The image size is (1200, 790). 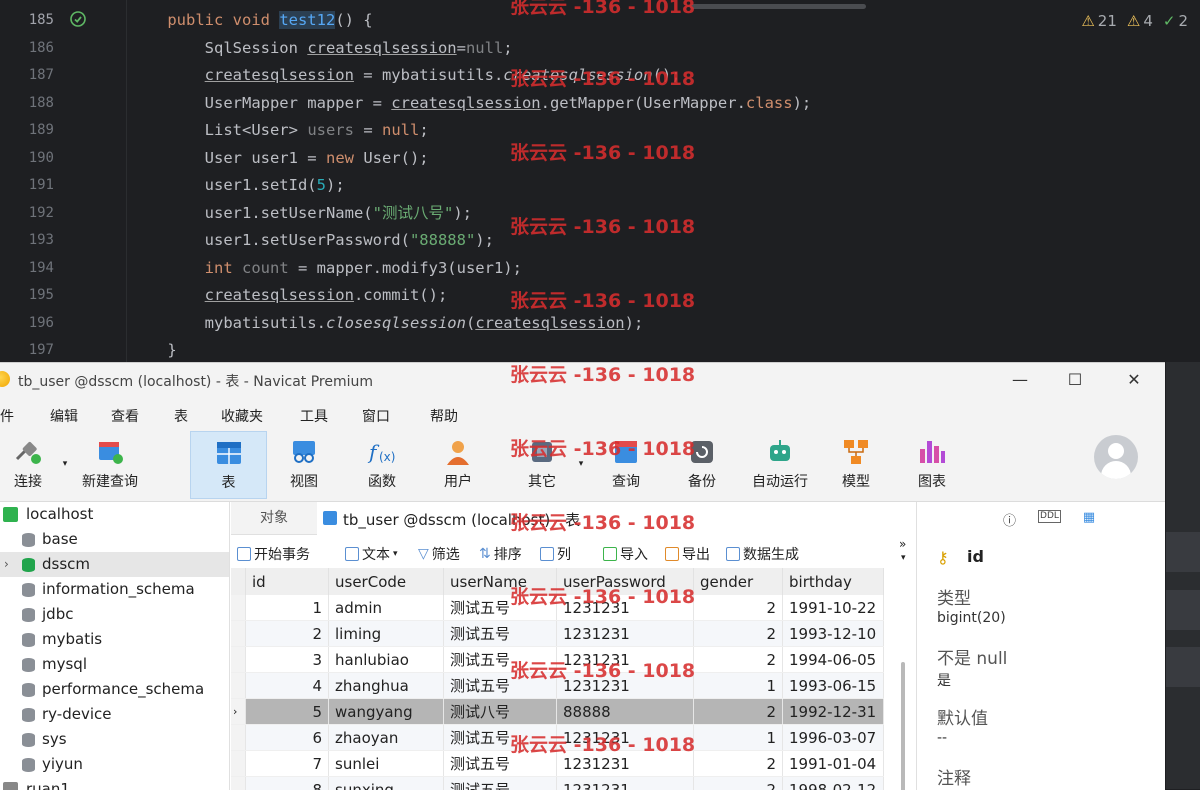 I want to click on column-header: userCode, so click(x=386, y=581).